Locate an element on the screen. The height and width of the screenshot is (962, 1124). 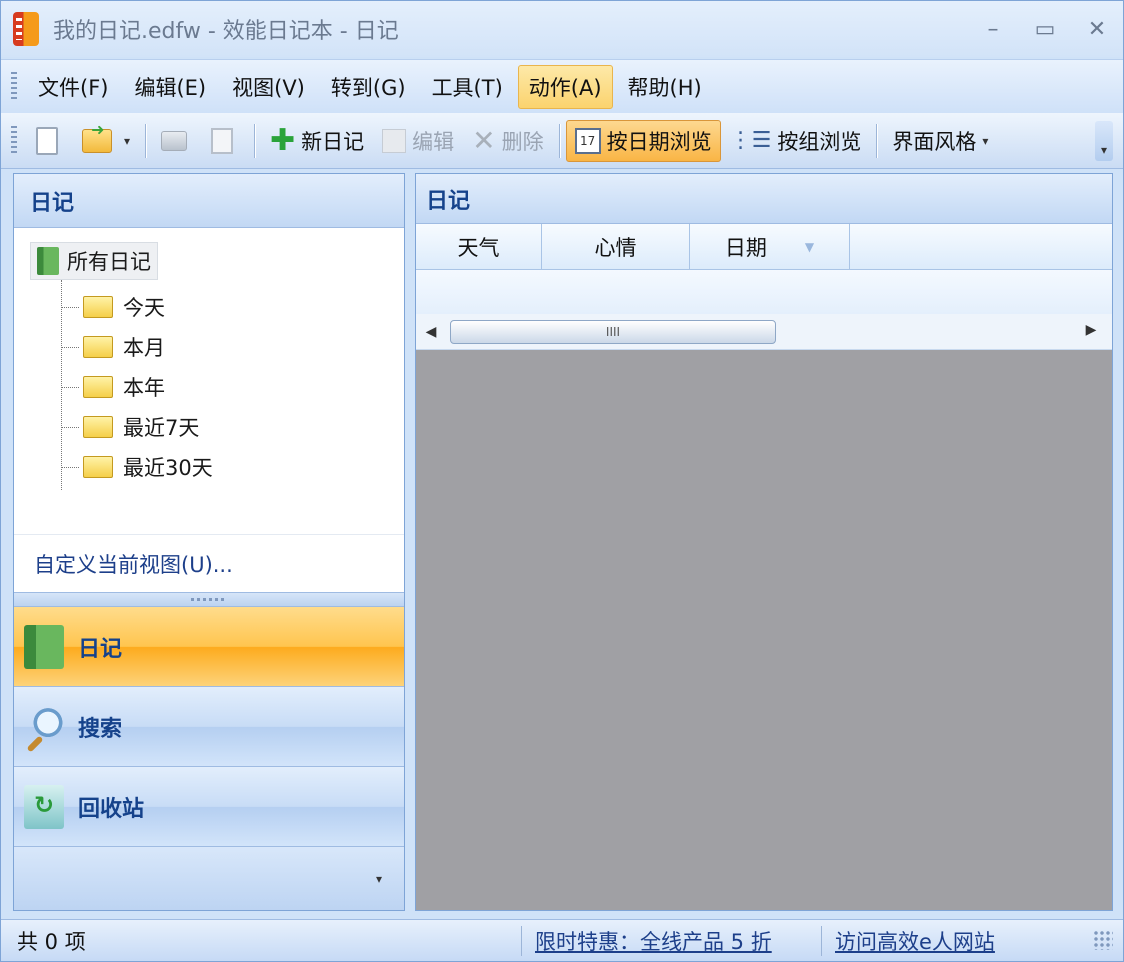
tree-node-all-diaries: 所有日记 is located at coordinates (94, 261).